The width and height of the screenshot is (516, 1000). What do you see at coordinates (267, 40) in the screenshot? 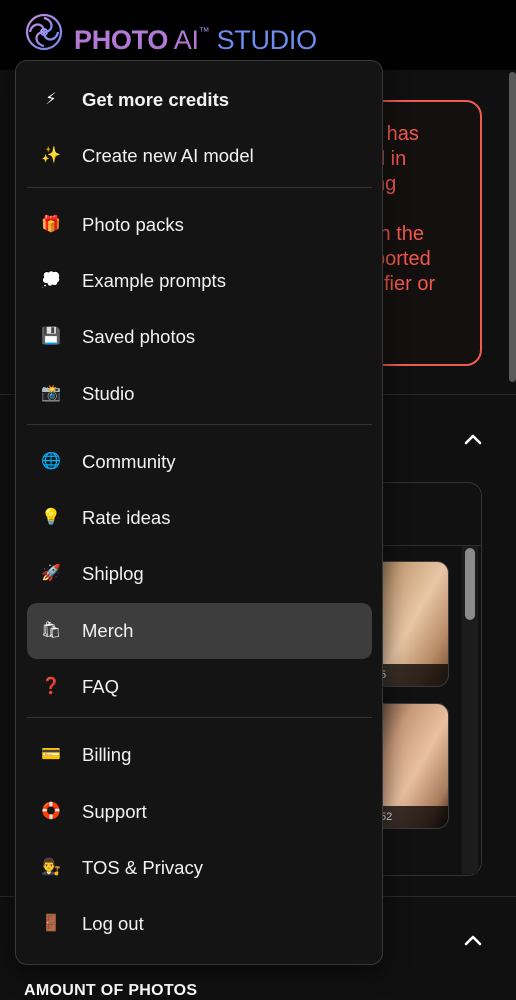
I see `brand-studio: STUDIO` at bounding box center [267, 40].